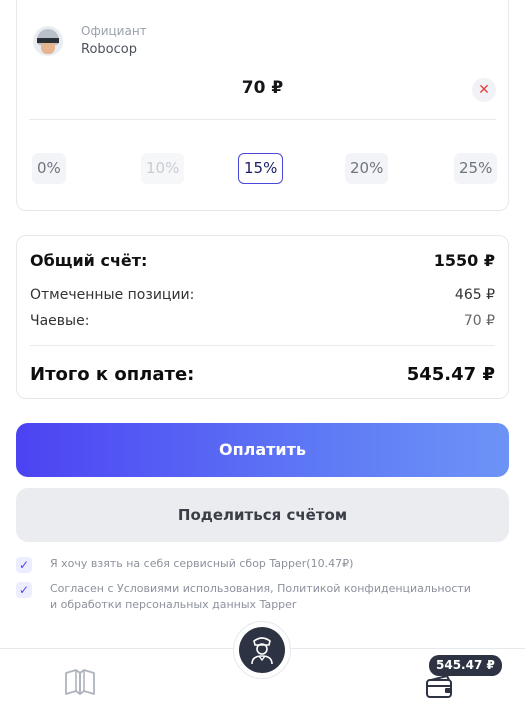 This screenshot has width=525, height=711. I want to click on waiter-role: Официант, so click(114, 31).